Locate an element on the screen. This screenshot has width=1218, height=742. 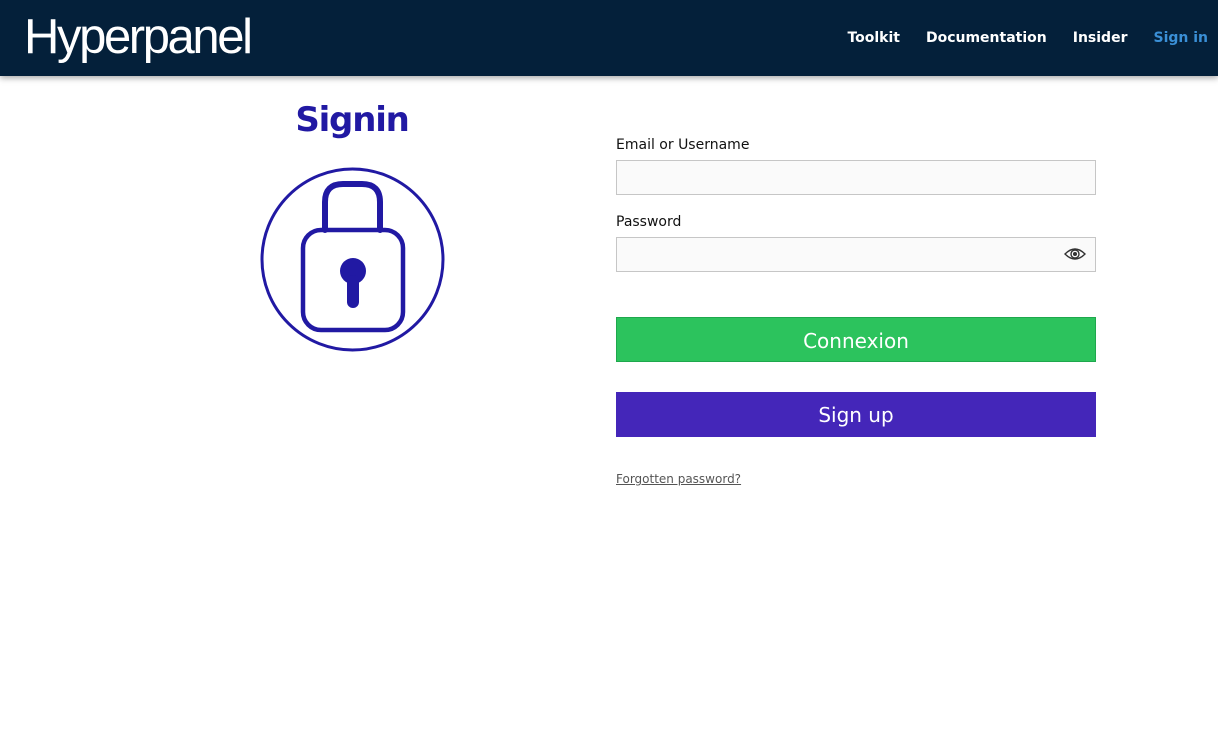
nav-documentation: Documentation is located at coordinates (986, 38).